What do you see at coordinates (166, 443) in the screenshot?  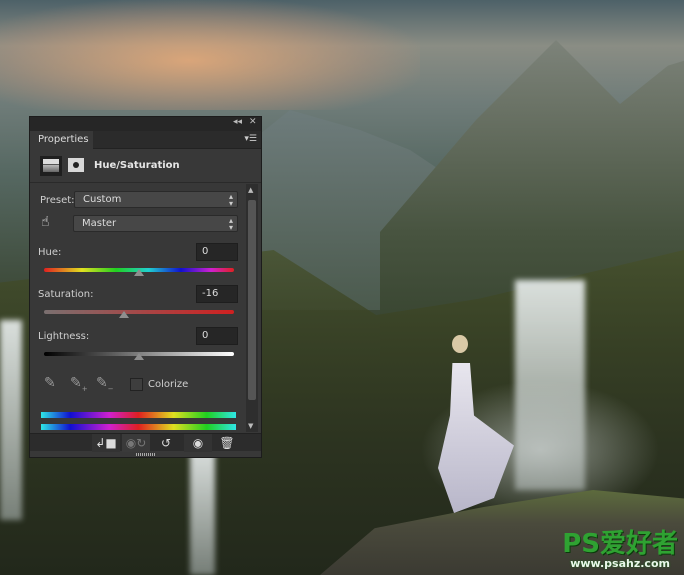 I see `reset-icon: ↺` at bounding box center [166, 443].